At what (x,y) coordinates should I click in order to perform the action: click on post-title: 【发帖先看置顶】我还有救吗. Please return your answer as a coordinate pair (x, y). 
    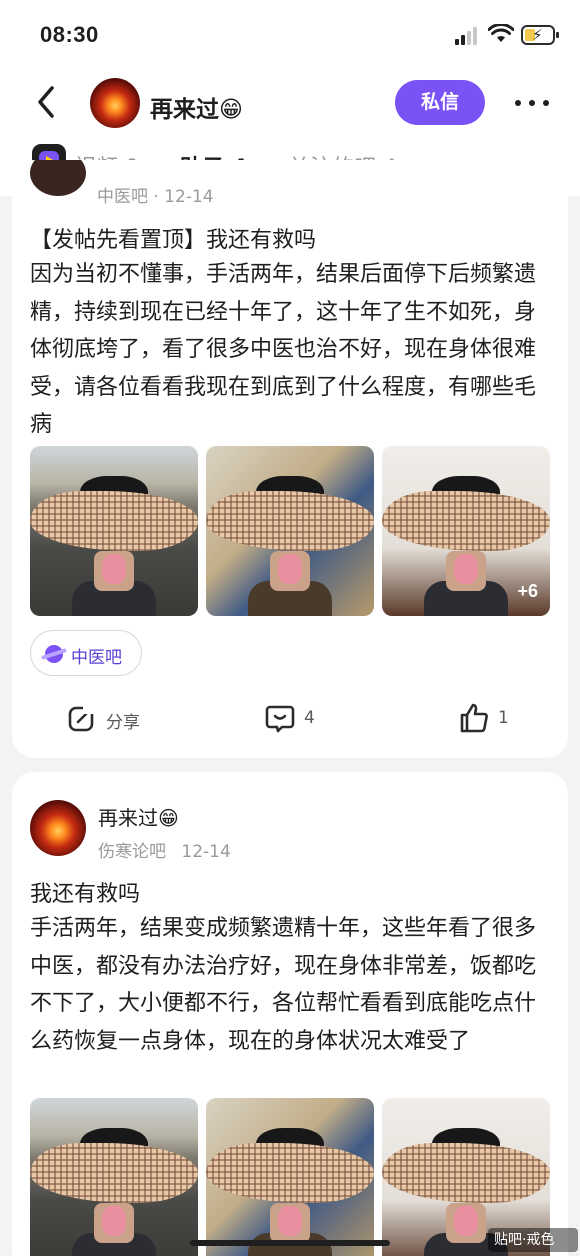
    Looking at the image, I should click on (173, 238).